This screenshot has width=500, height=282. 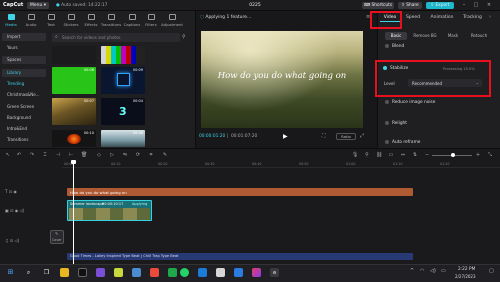 What do you see at coordinates (442, 18) in the screenshot?
I see `tab-animation: Animation` at bounding box center [442, 18].